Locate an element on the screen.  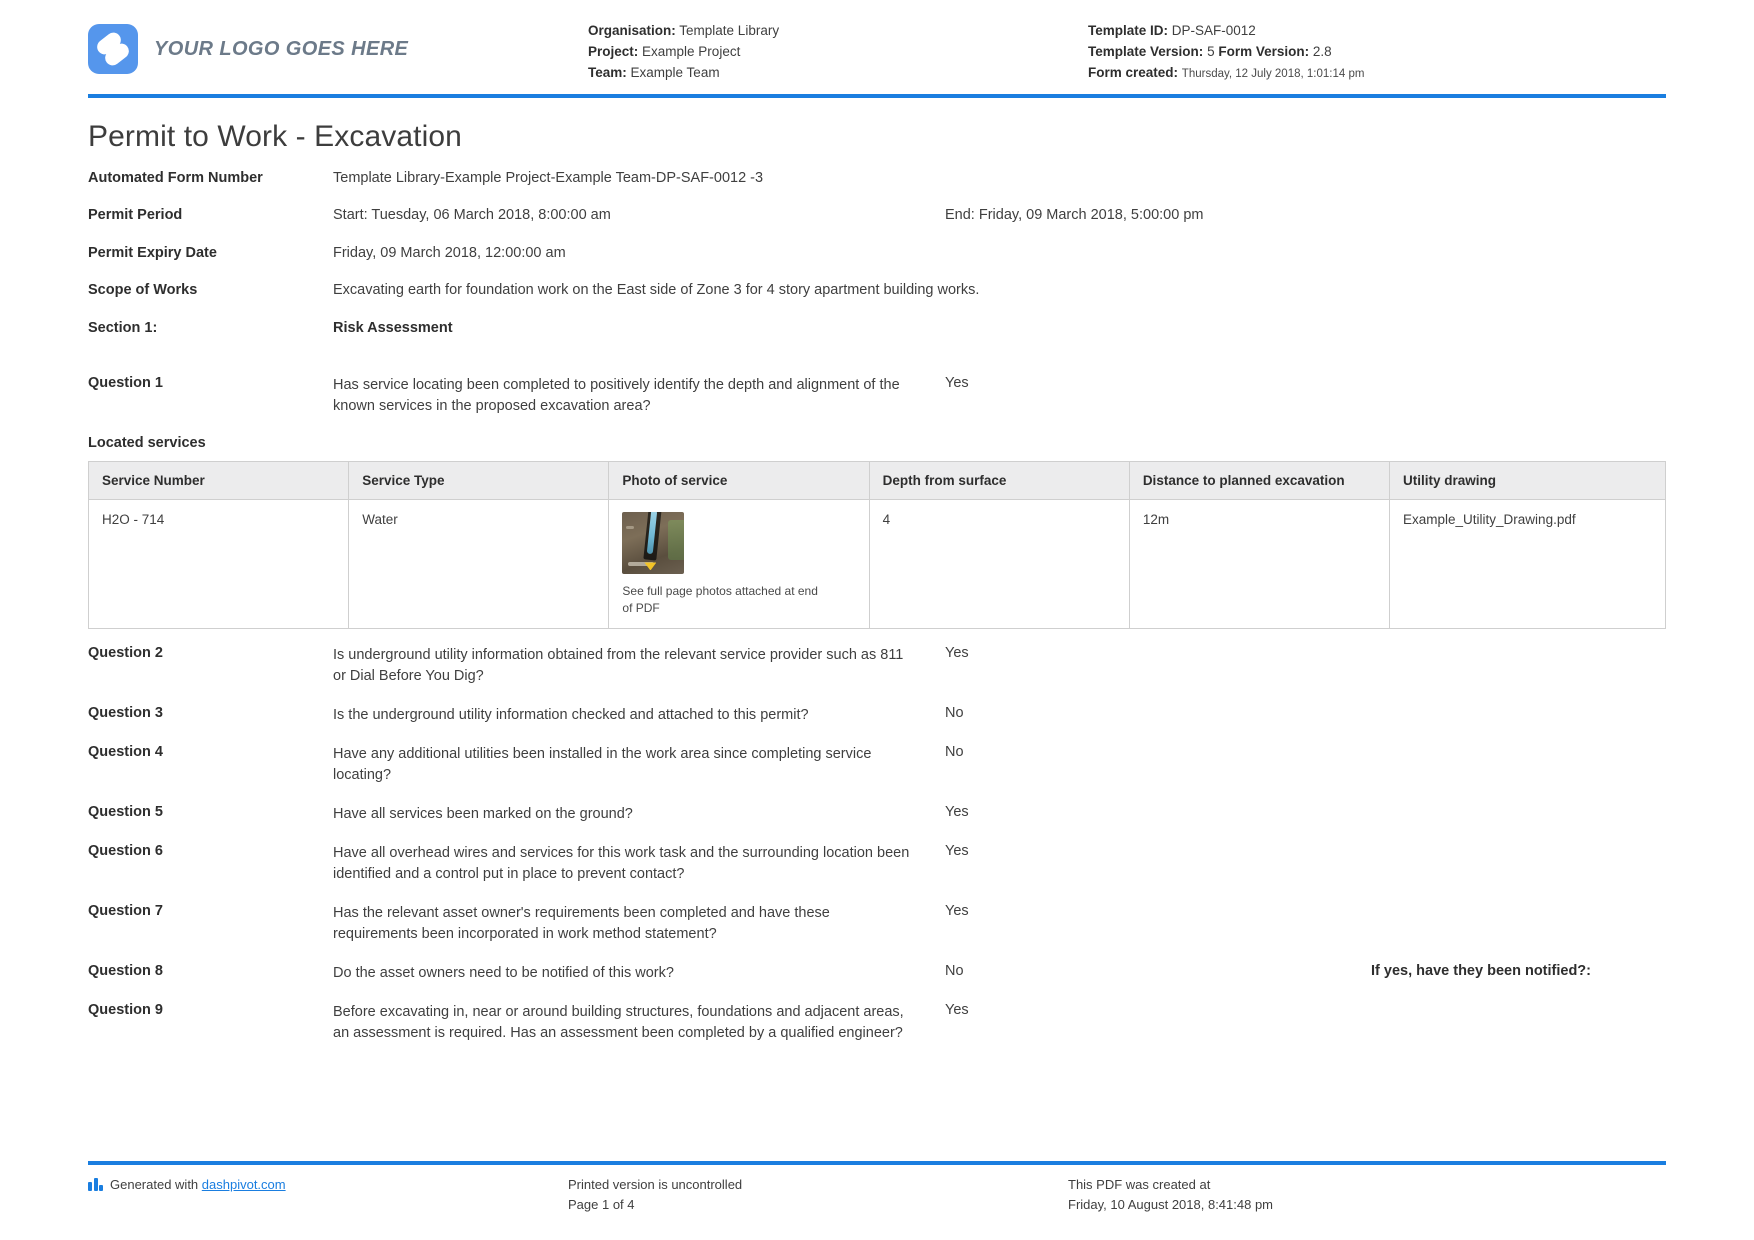
organisation-value: Template Library is located at coordinates (729, 30).